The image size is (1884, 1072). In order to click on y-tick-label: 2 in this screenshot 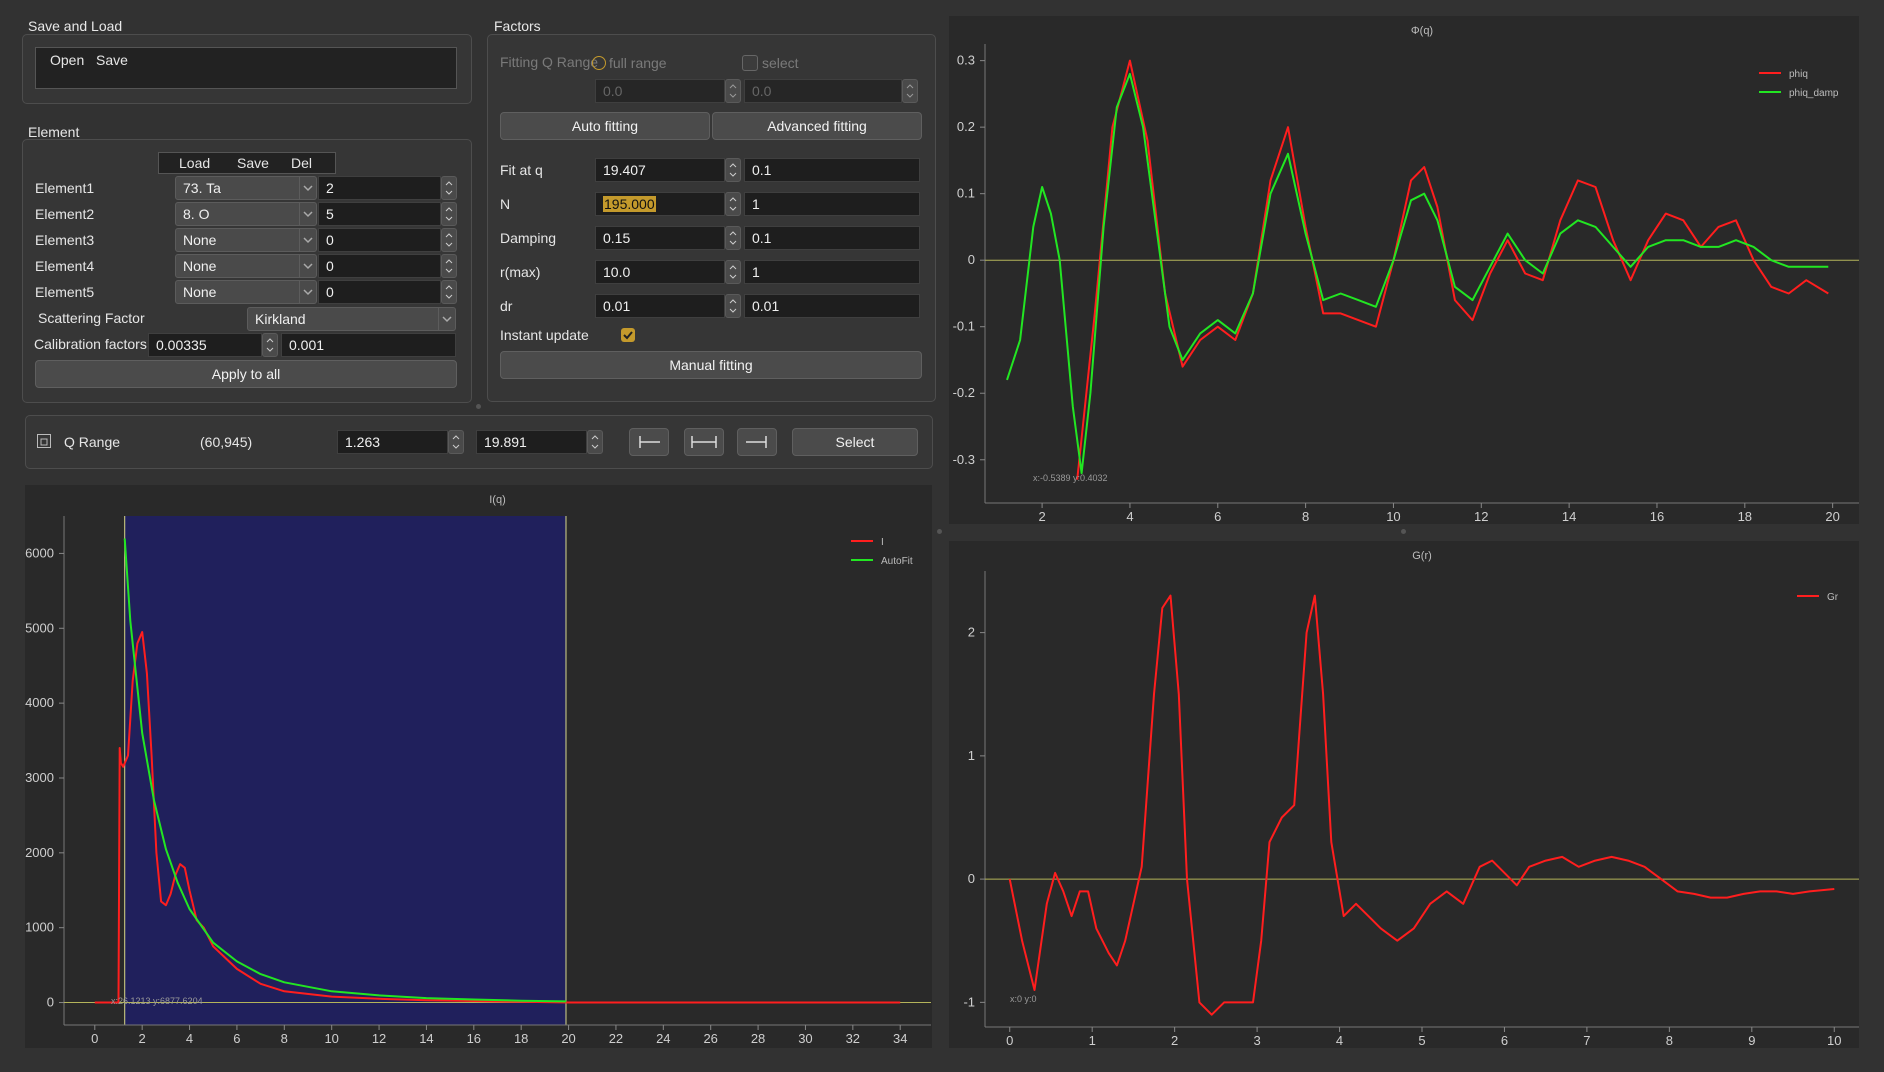, I will do `click(971, 632)`.